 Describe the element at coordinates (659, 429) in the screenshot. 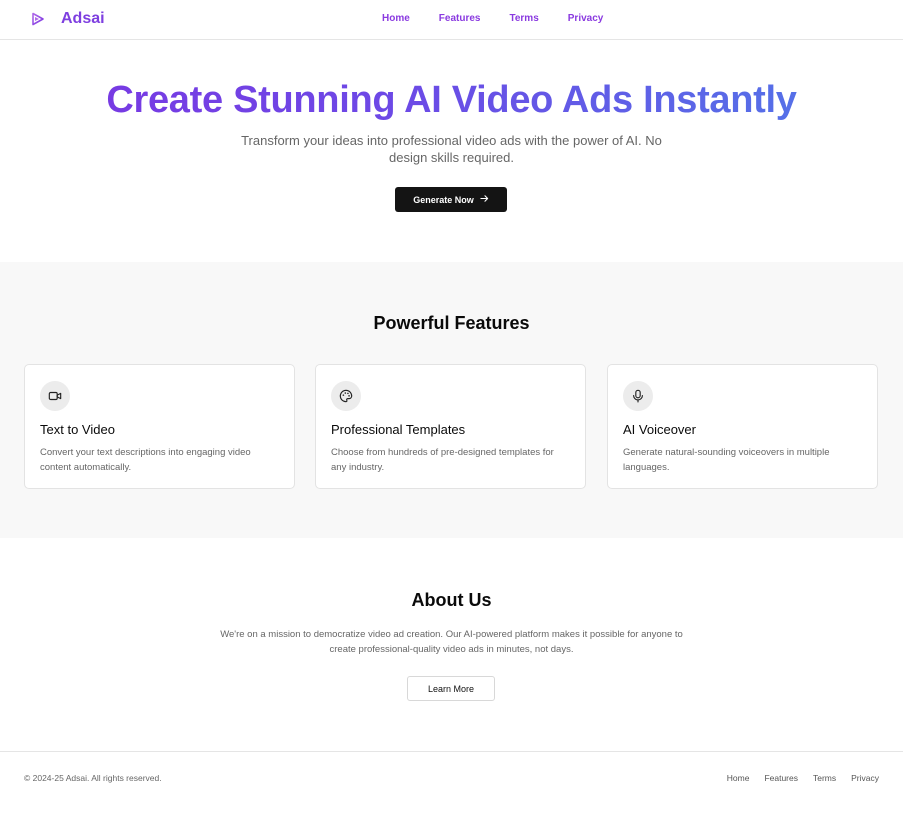

I see `feature-card-title: AI Voiceover` at that location.